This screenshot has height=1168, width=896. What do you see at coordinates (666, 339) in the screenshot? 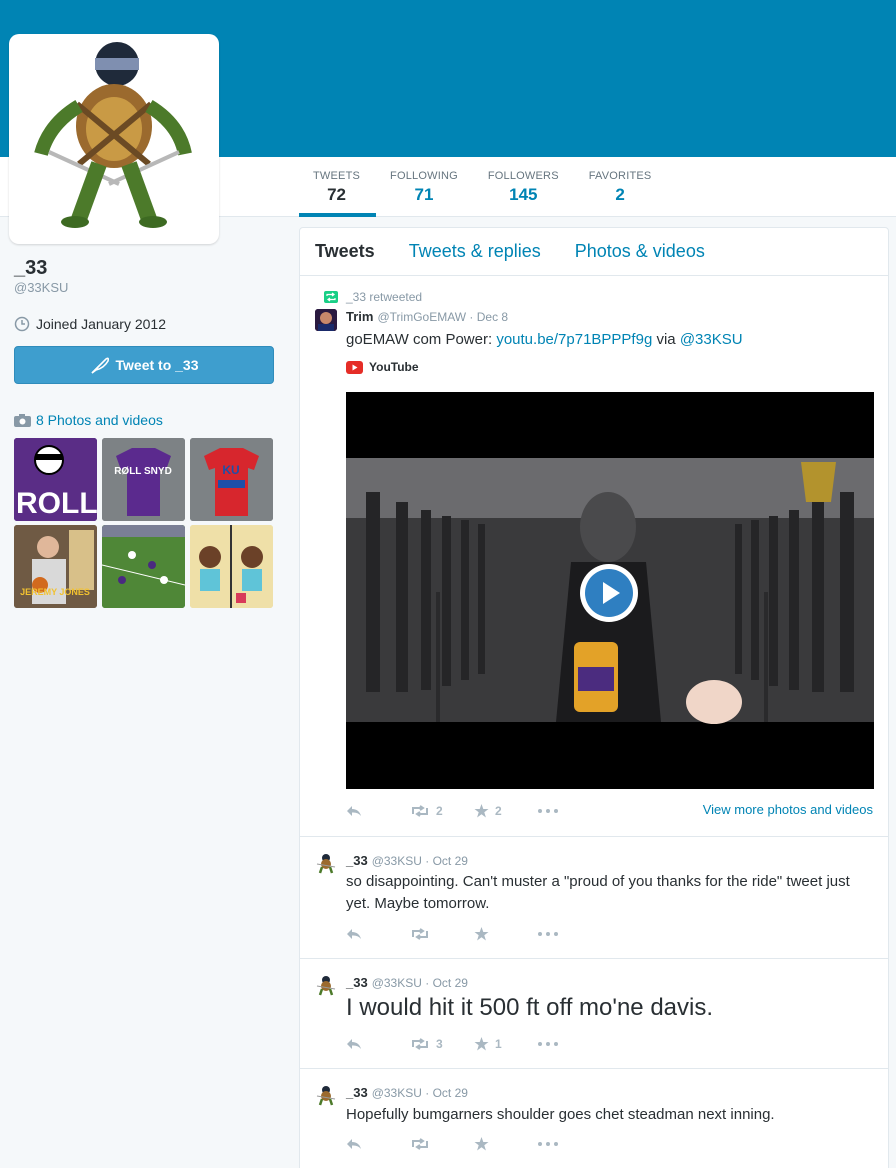
I see `tweet-text-part: via` at bounding box center [666, 339].